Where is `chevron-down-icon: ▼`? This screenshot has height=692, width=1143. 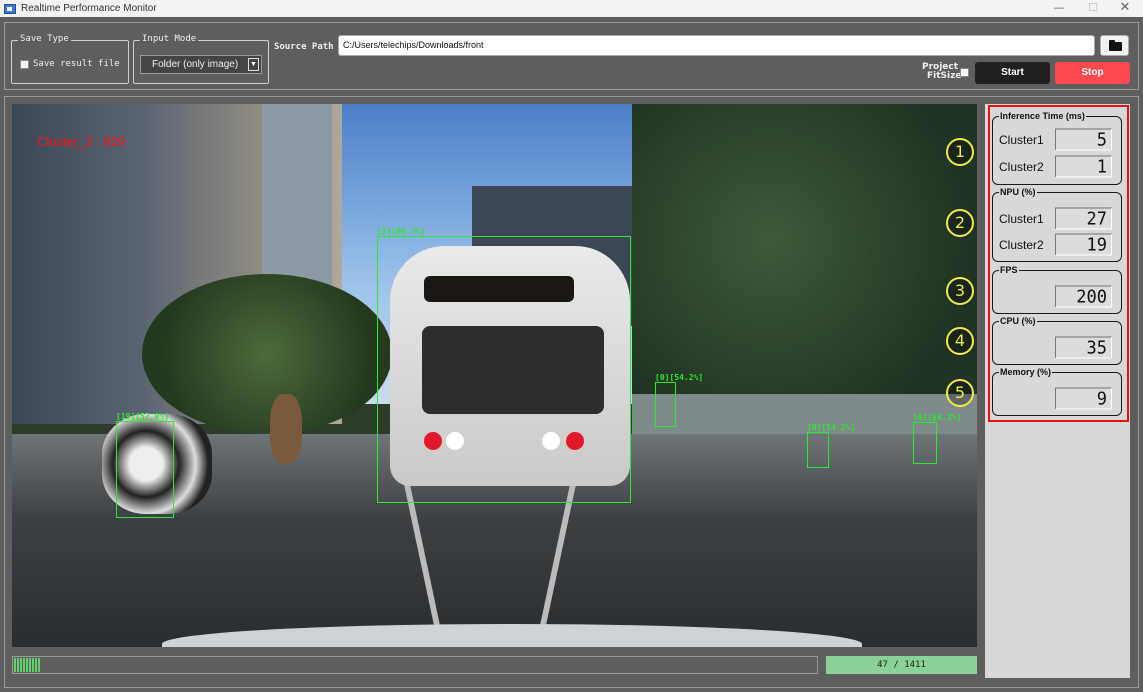
chevron-down-icon: ▼ is located at coordinates (253, 64).